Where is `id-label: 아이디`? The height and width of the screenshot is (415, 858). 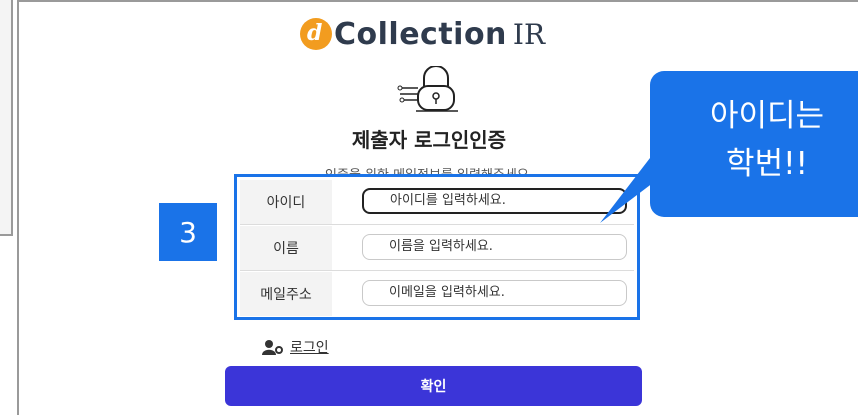 id-label: 아이디 is located at coordinates (286, 202).